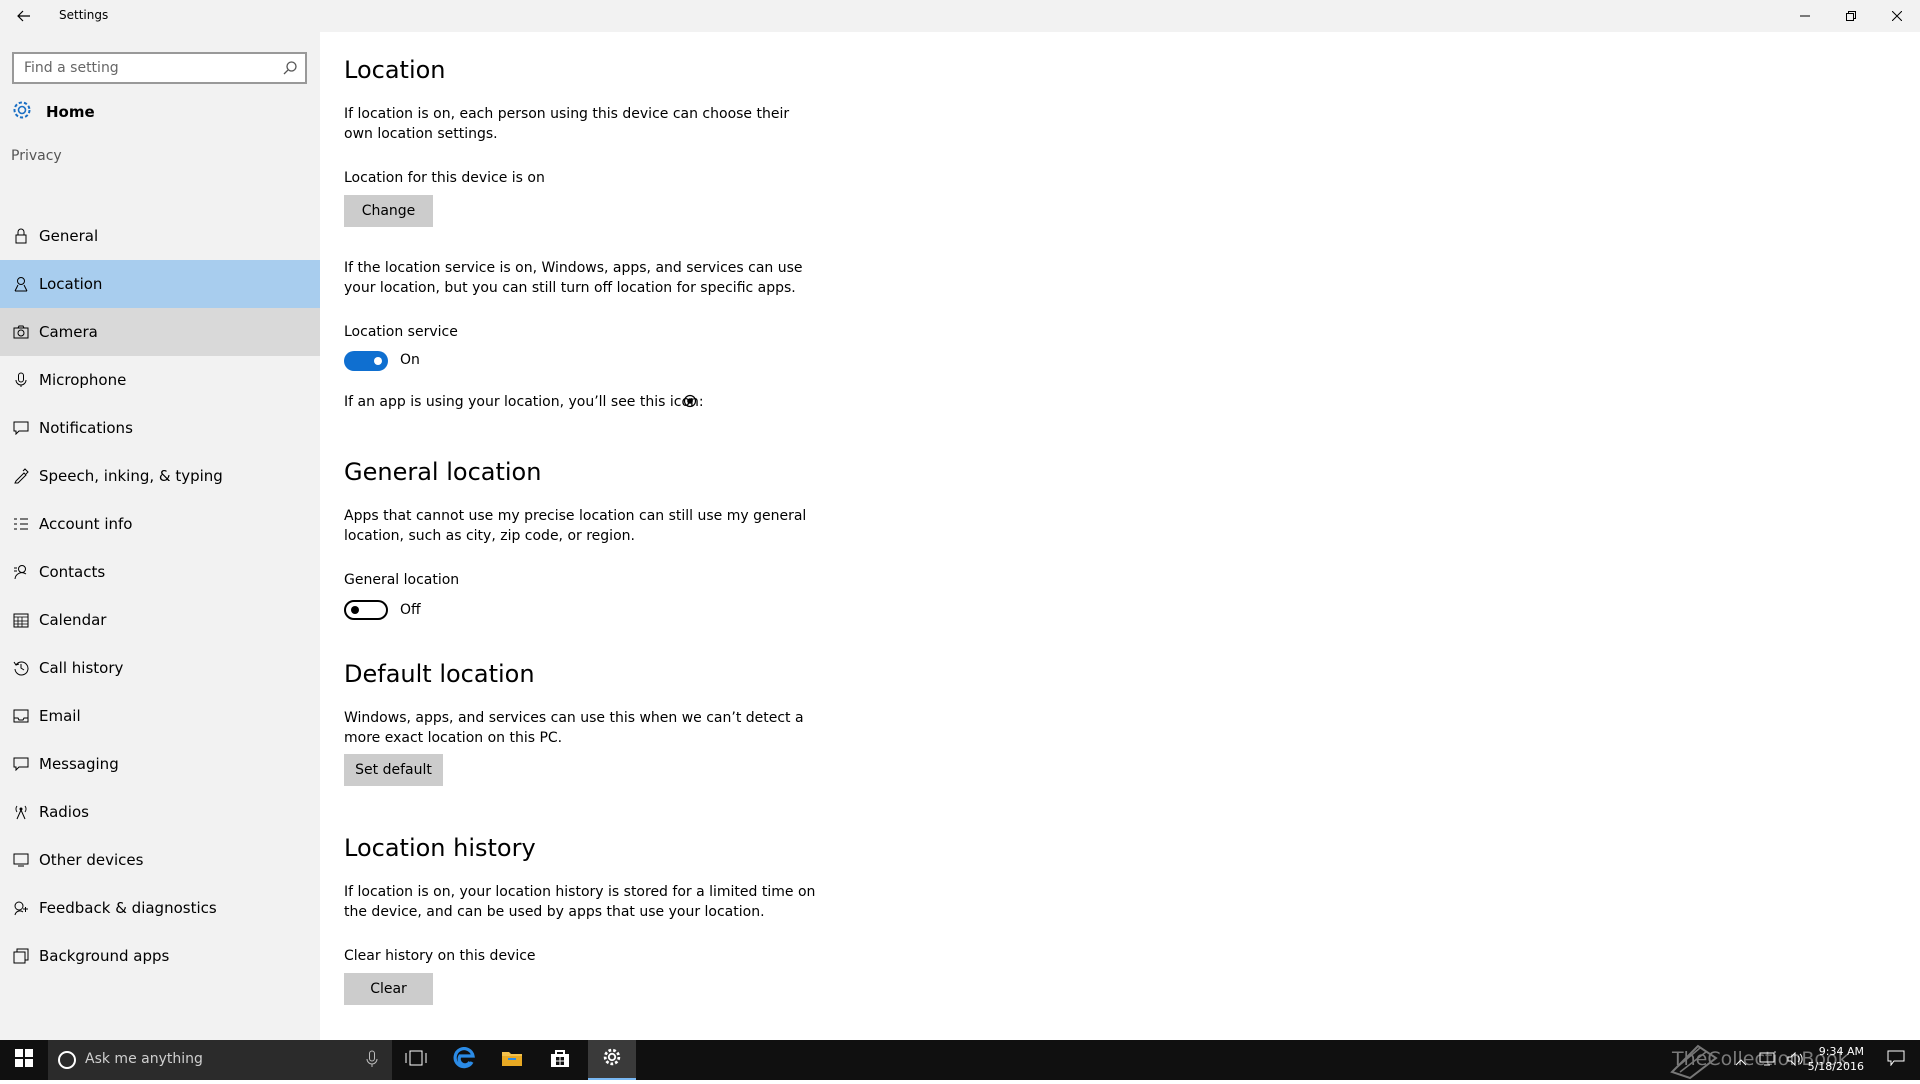  What do you see at coordinates (68, 332) in the screenshot?
I see `sidebar-item-label: Camera` at bounding box center [68, 332].